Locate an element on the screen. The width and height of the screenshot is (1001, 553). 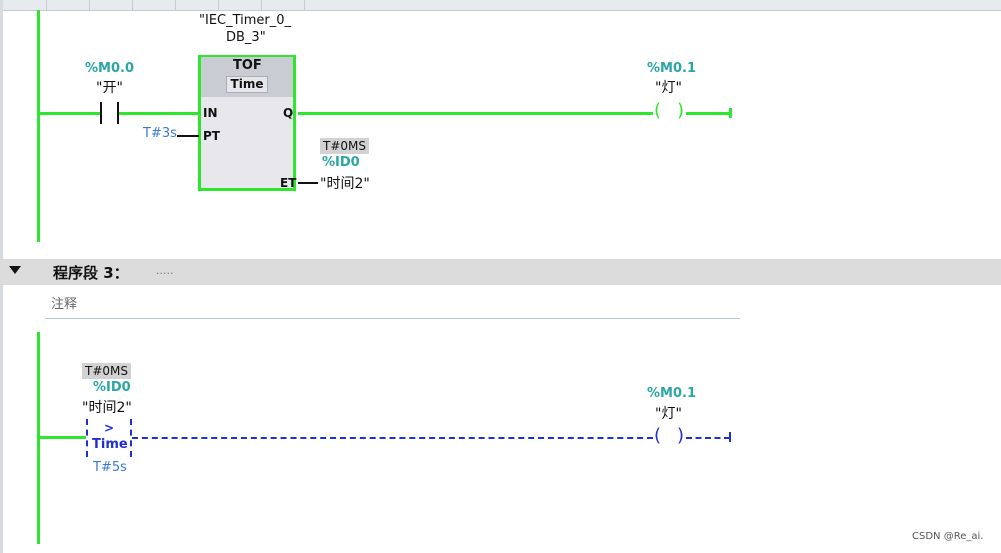
coil-address-2: %M0.1 is located at coordinates (671, 393).